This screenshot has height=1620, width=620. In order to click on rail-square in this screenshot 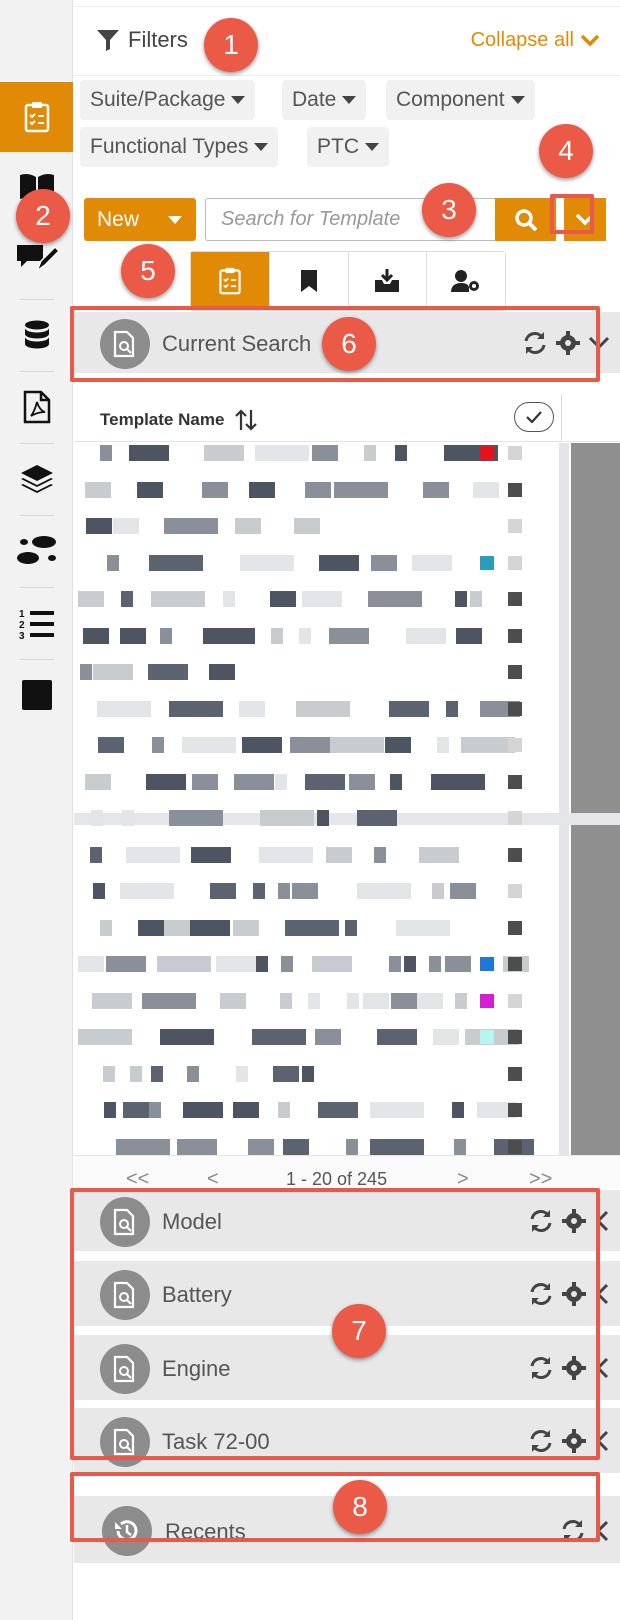, I will do `click(36, 695)`.